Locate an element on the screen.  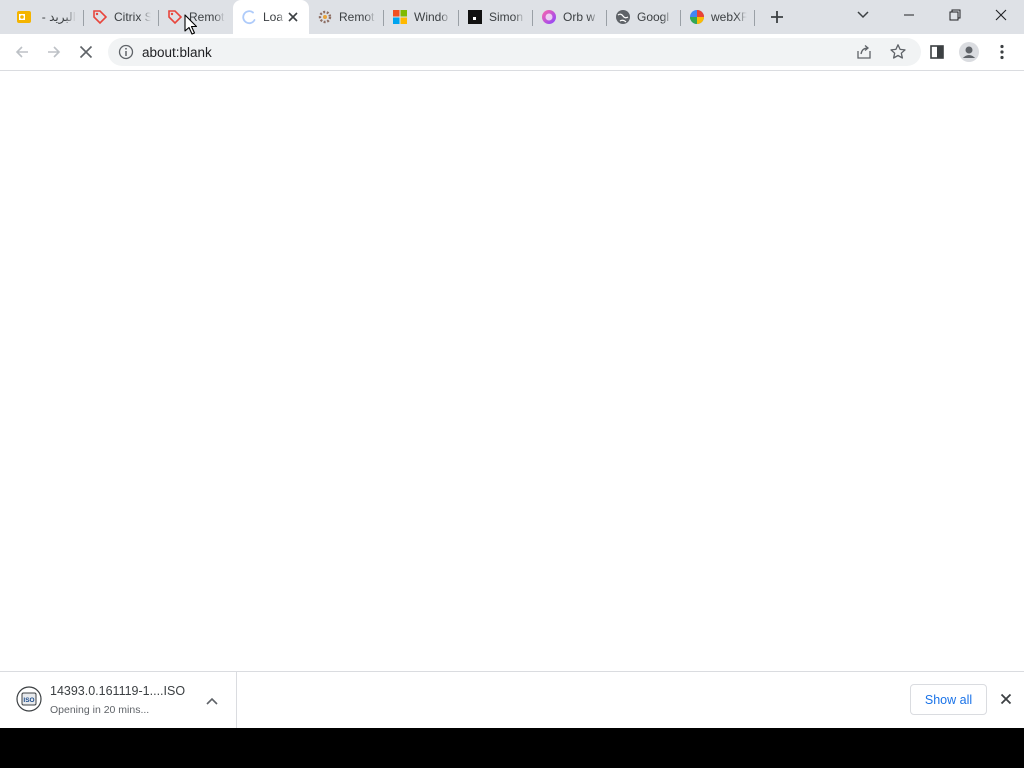
restore-icon is located at coordinates (955, 15).